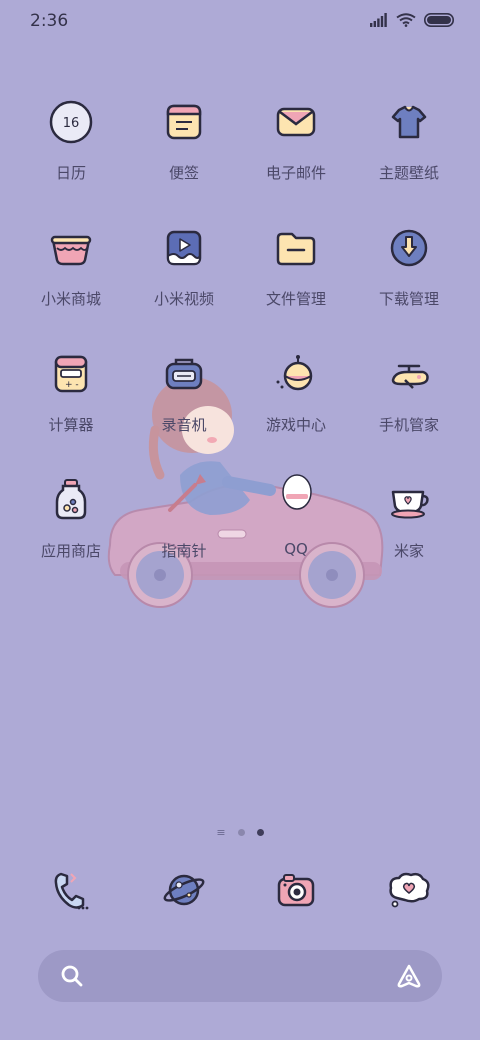  I want to click on app-label: 计算器, so click(71, 425).